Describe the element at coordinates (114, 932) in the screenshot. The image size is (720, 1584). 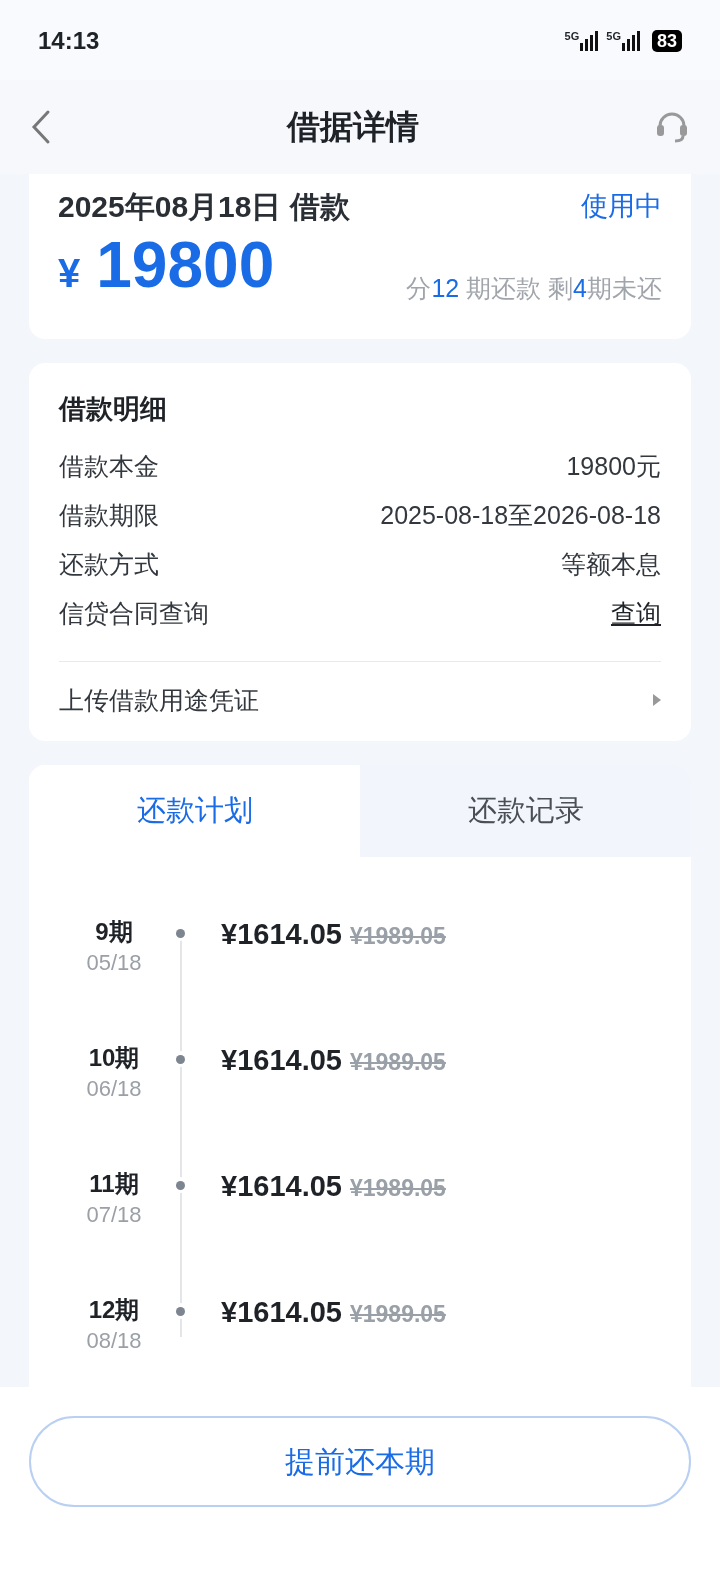
I see `period-label: 9期` at that location.